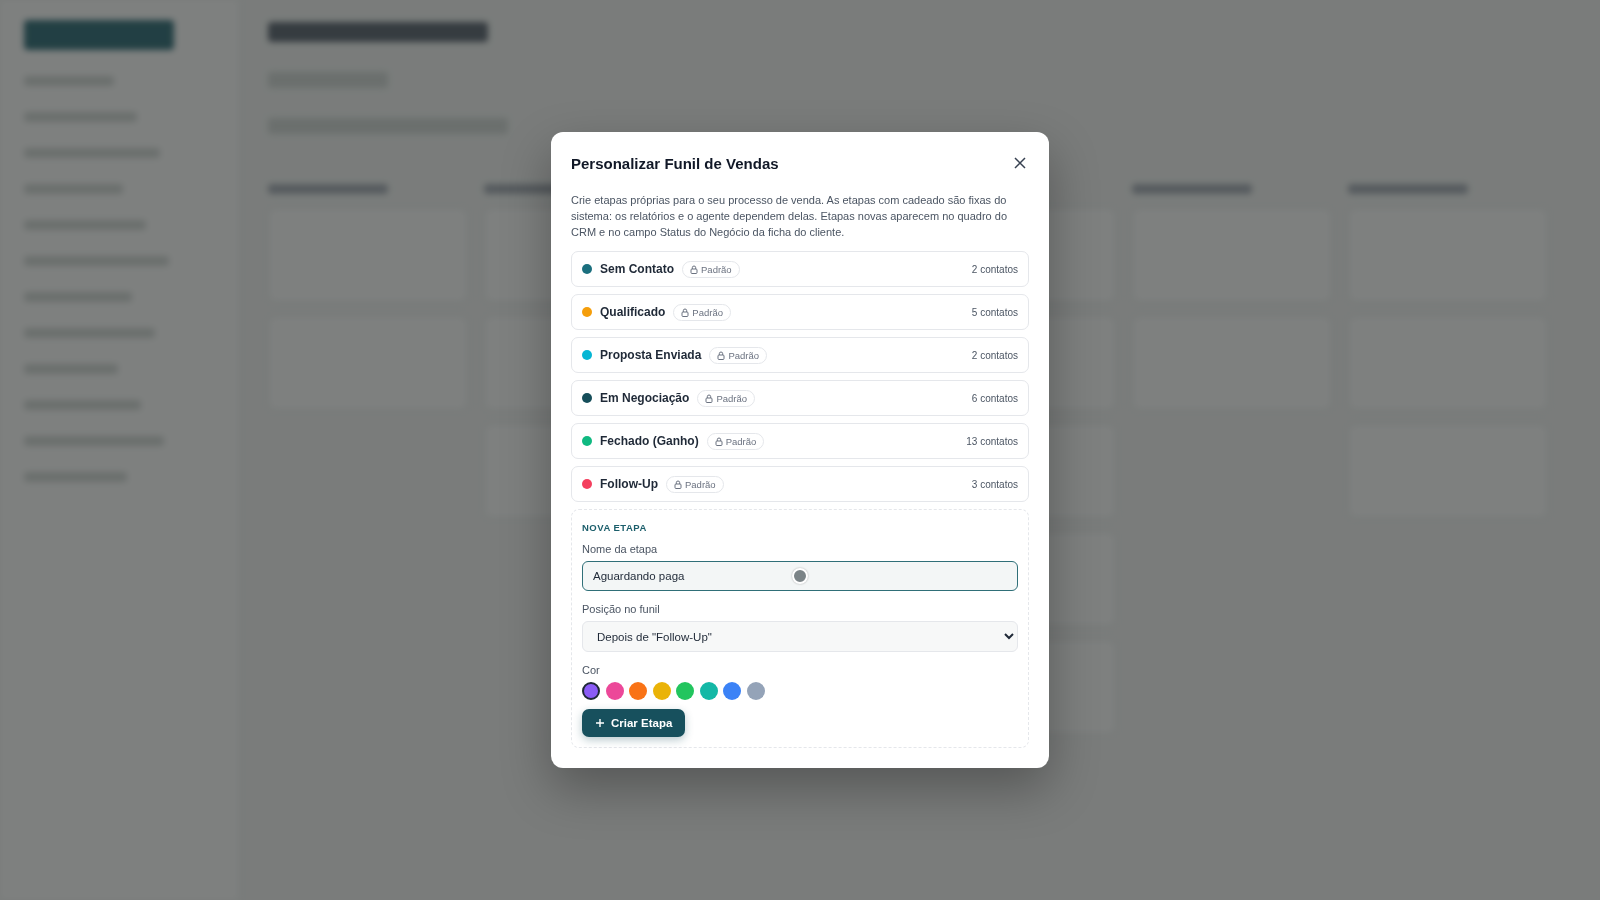 The height and width of the screenshot is (900, 1600). What do you see at coordinates (994, 312) in the screenshot?
I see `contact-count: 5 contatos` at bounding box center [994, 312].